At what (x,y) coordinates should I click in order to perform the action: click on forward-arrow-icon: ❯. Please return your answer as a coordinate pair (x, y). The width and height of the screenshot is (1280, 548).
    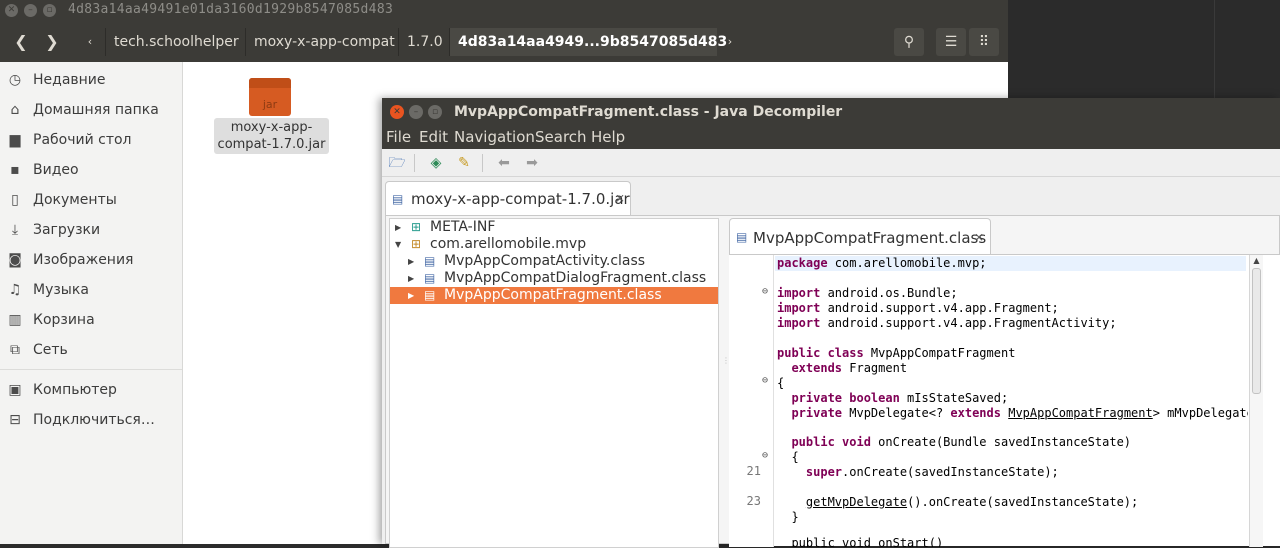
    Looking at the image, I should click on (52, 42).